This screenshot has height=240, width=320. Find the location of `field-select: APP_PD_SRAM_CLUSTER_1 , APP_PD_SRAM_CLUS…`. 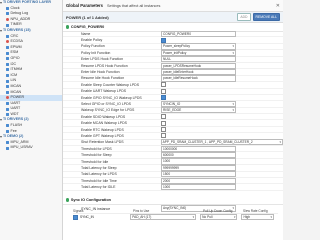

field-select: APP_PD_SRAM_CLUSTER_1 , APP_PD_SRAM_CLUS… is located at coordinates (221, 142).